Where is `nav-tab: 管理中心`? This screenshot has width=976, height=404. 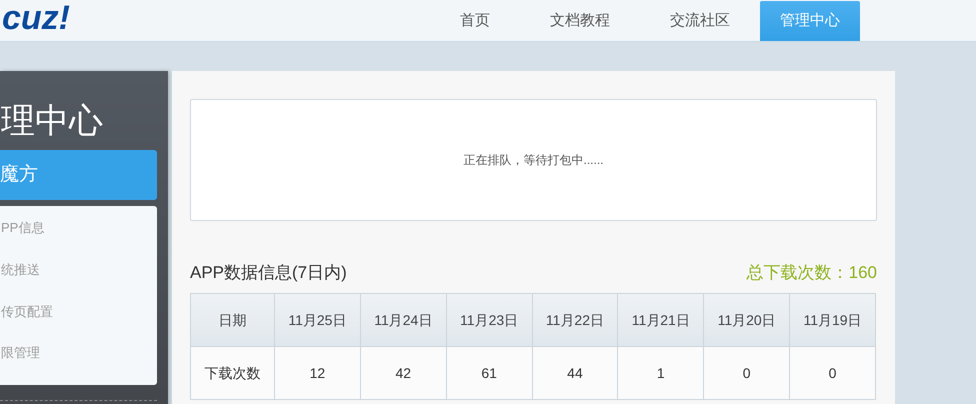 nav-tab: 管理中心 is located at coordinates (810, 21).